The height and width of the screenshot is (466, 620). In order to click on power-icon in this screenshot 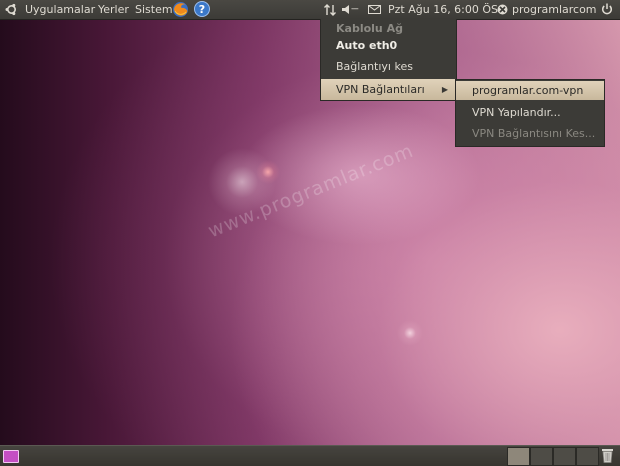, I will do `click(607, 9)`.